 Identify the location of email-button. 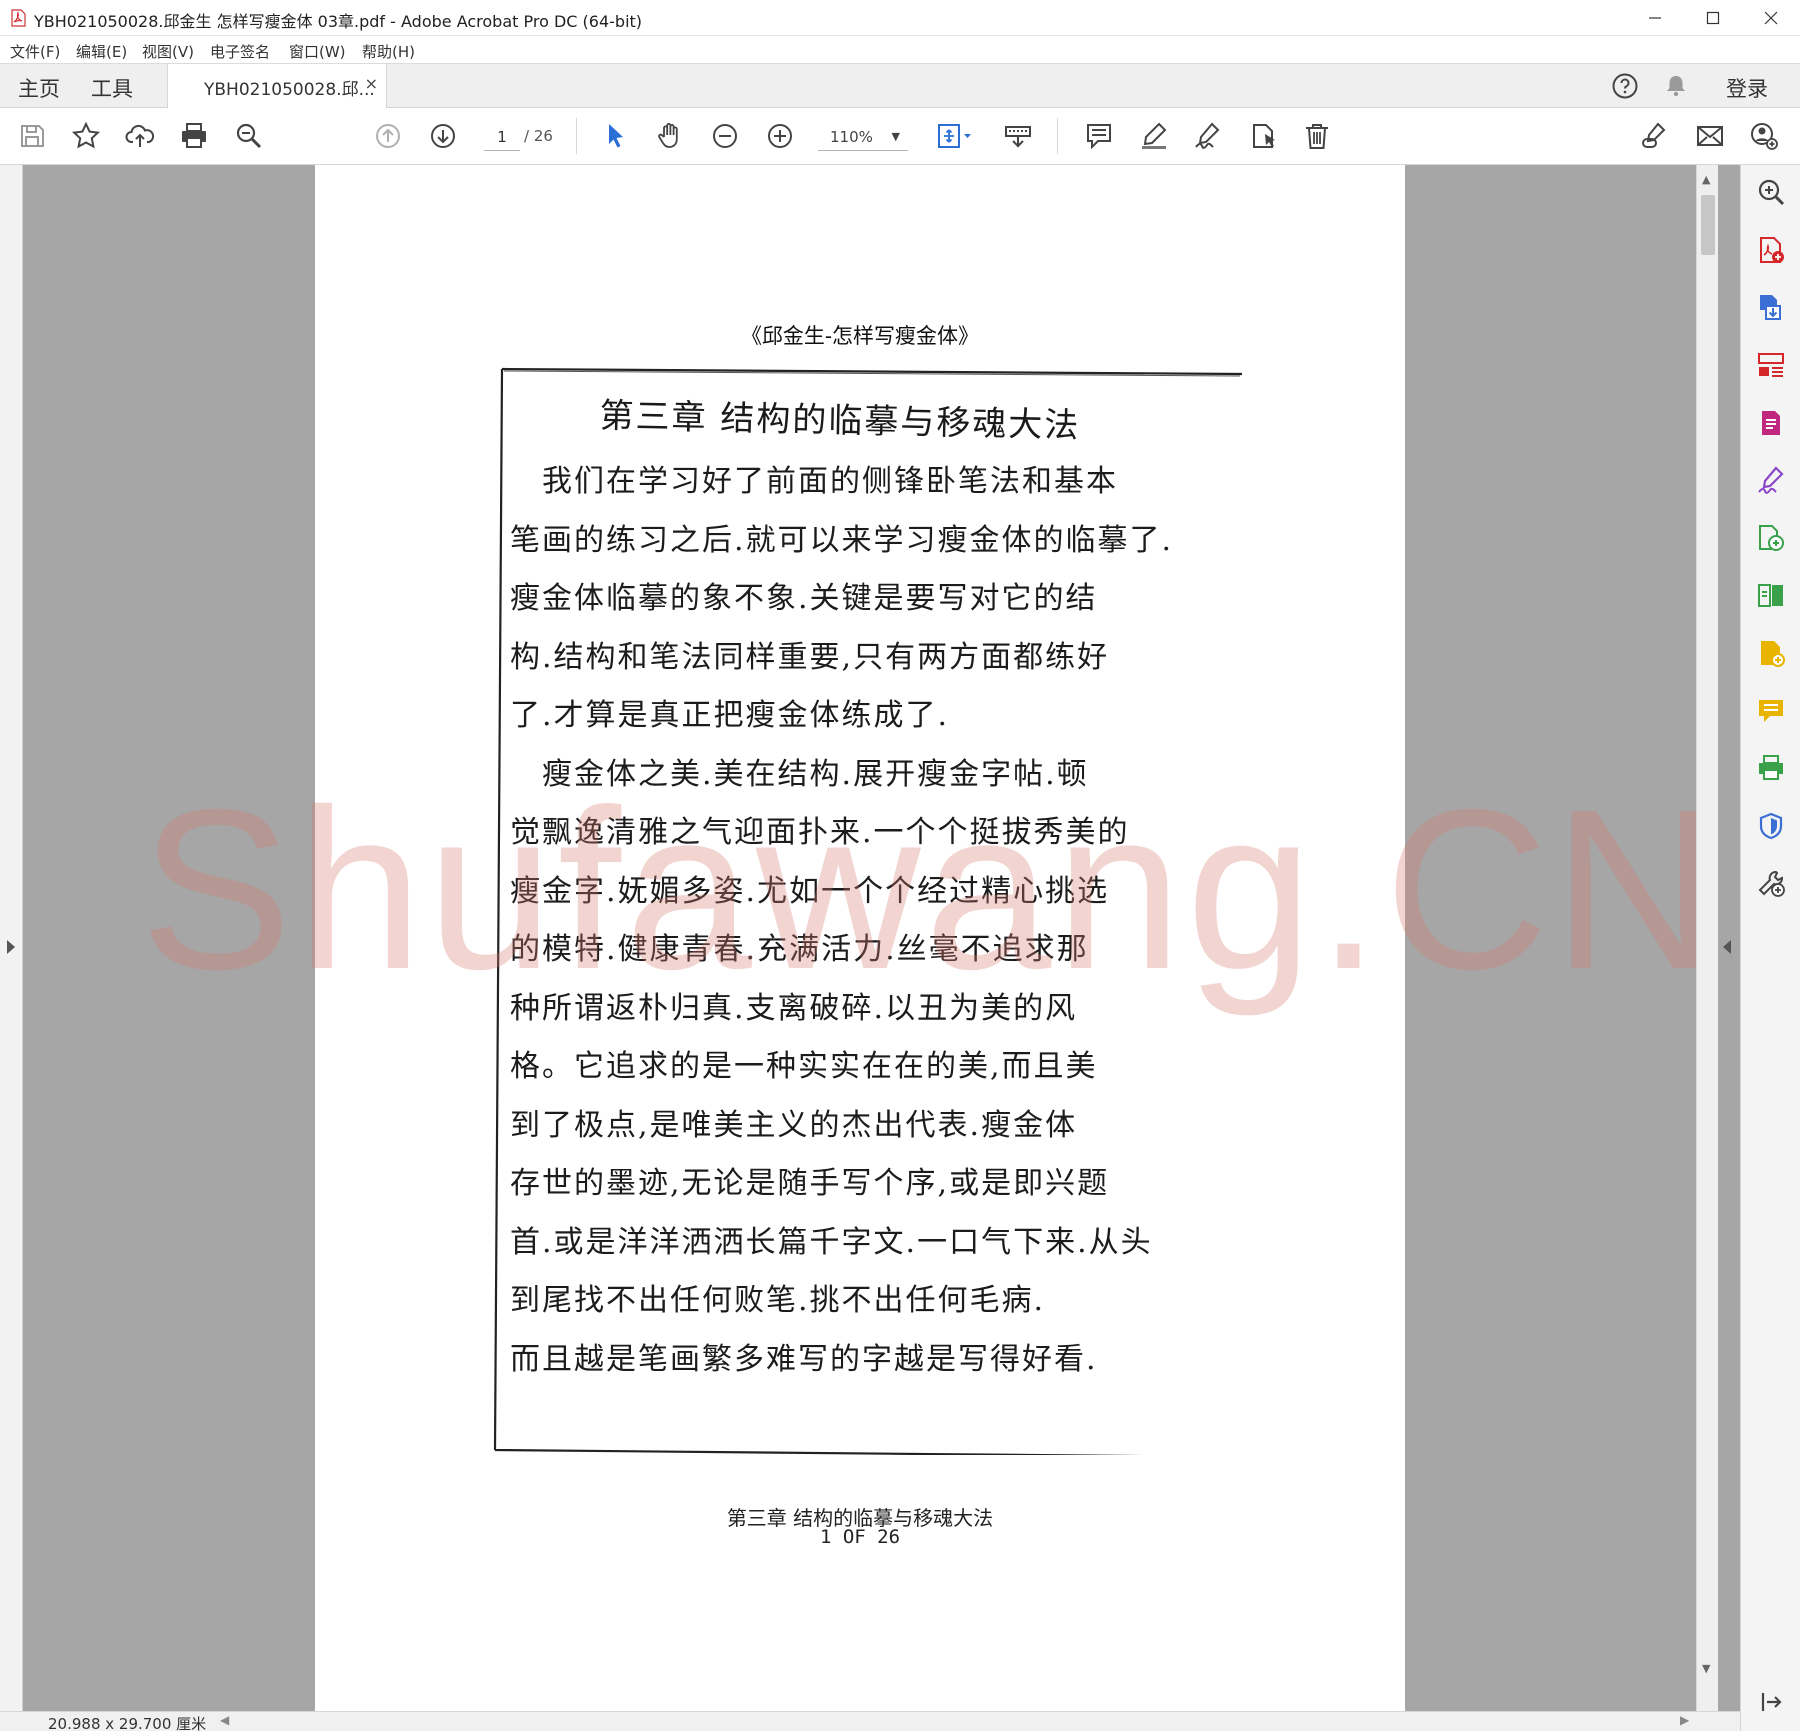
(1710, 136).